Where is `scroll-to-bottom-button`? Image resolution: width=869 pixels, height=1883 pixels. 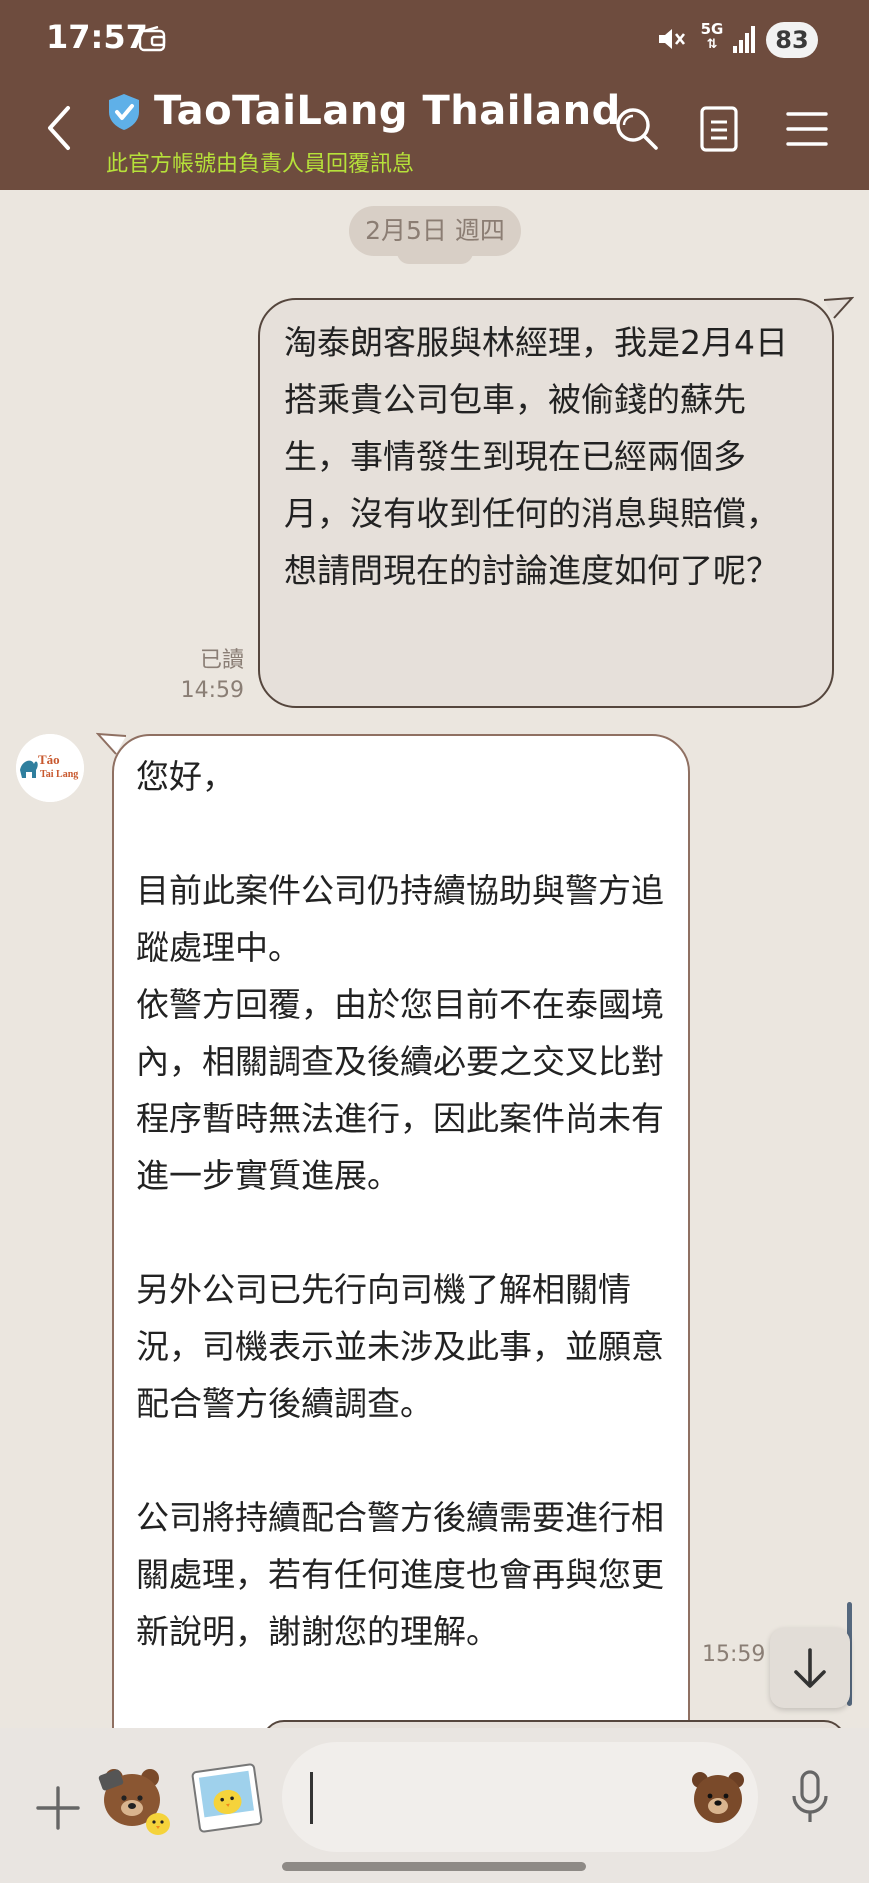
scroll-to-bottom-button is located at coordinates (810, 1668).